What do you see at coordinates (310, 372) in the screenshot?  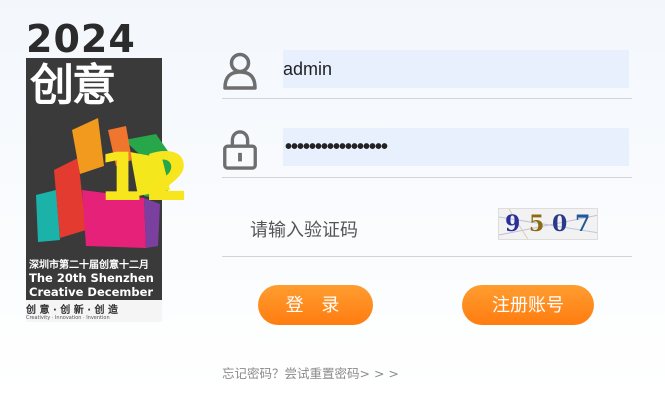 I see `forgot-password-link: 忘记密码？尝试重置密码> > >` at bounding box center [310, 372].